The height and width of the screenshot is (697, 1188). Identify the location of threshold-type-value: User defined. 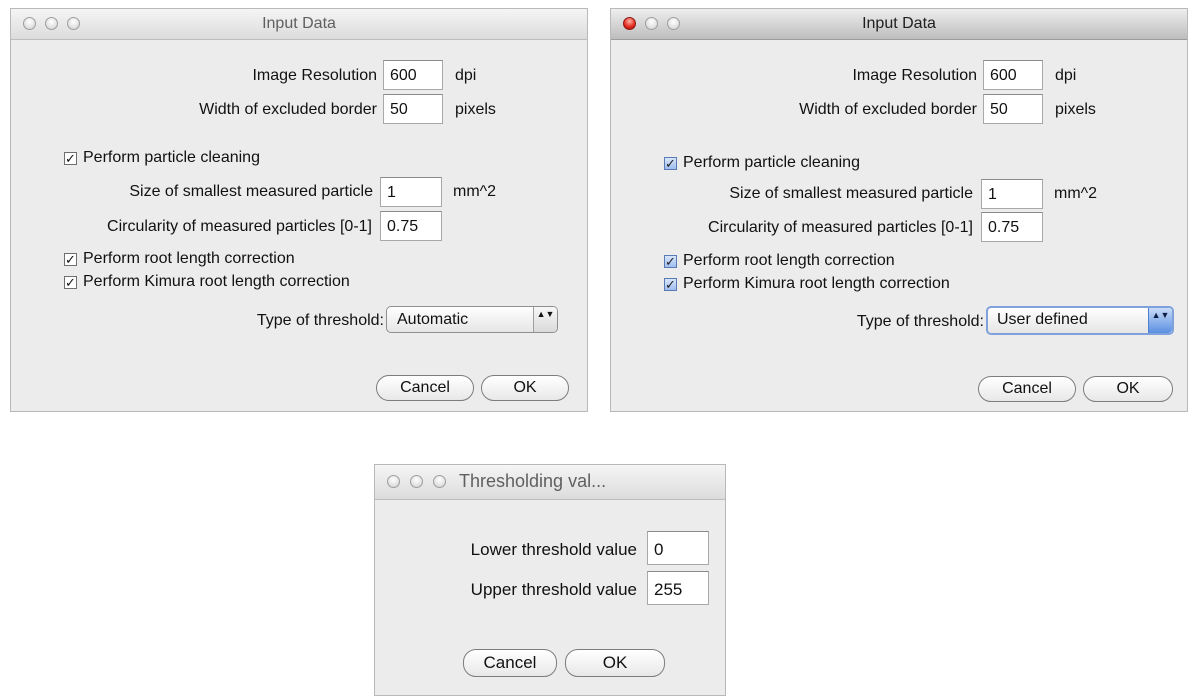
(1042, 319).